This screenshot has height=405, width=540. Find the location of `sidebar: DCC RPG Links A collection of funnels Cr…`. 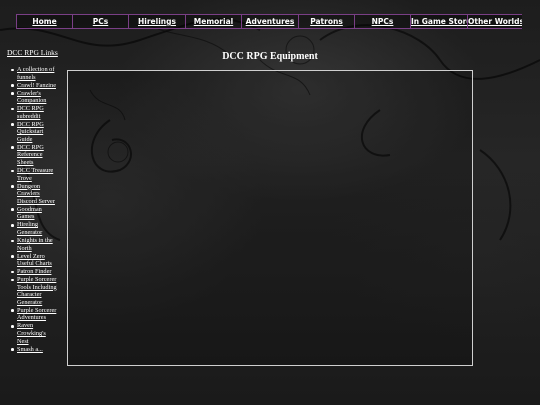

sidebar: DCC RPG Links A collection of funnels Cr… is located at coordinates (34, 201).